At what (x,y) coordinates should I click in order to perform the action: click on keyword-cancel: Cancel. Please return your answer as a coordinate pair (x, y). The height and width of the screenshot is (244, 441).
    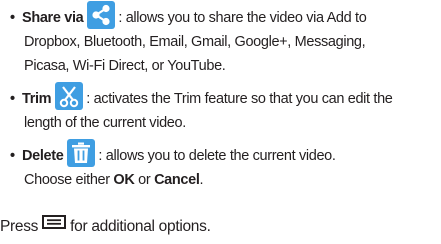
    Looking at the image, I should click on (177, 180).